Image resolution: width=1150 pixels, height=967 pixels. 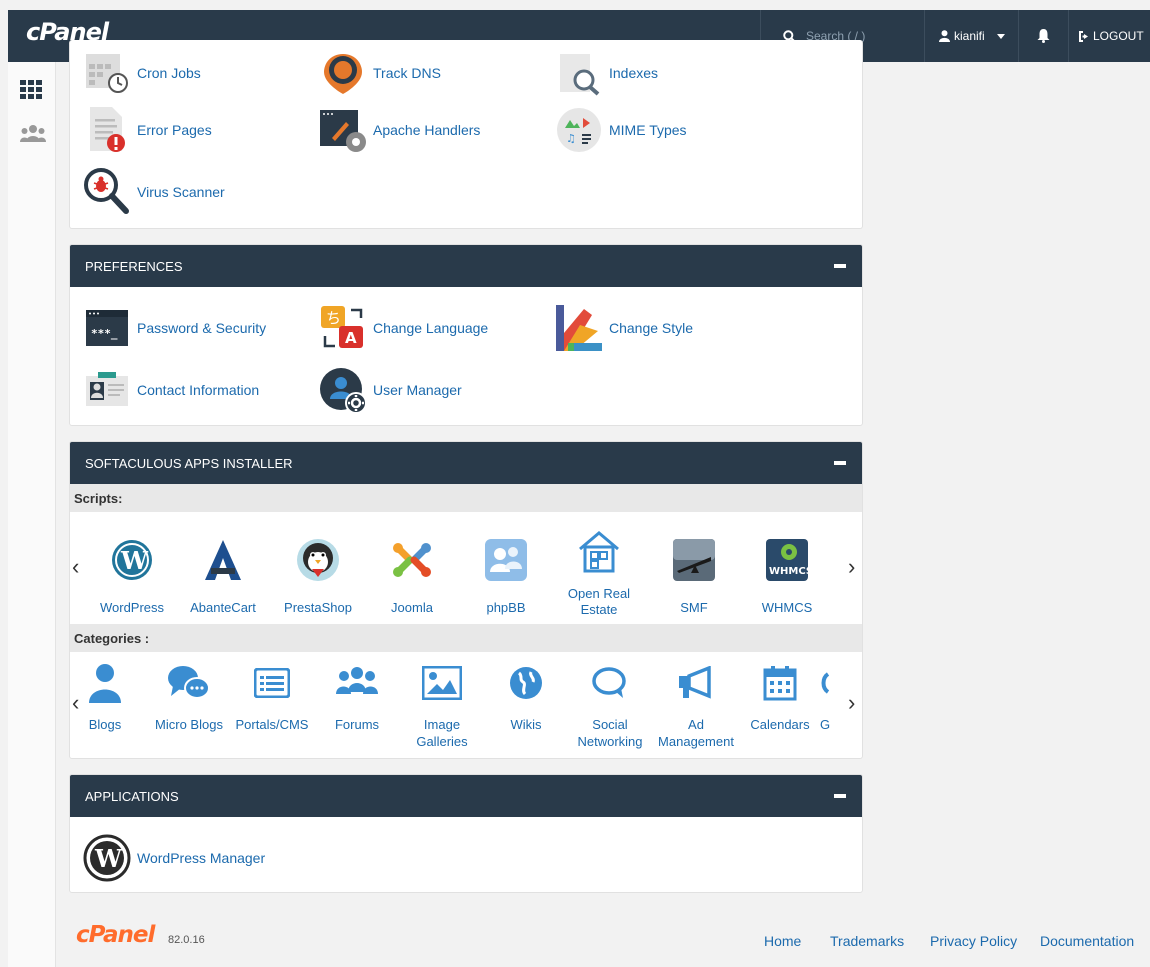 I want to click on script-label: WHMCS, so click(x=787, y=607).